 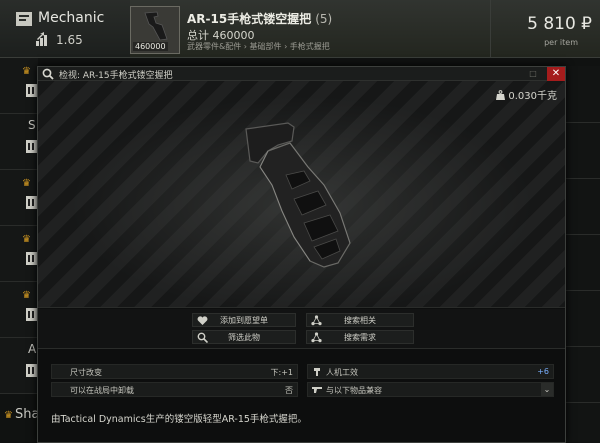 What do you see at coordinates (430, 371) in the screenshot?
I see `stat-ergonomics: 人机工效 +6` at bounding box center [430, 371].